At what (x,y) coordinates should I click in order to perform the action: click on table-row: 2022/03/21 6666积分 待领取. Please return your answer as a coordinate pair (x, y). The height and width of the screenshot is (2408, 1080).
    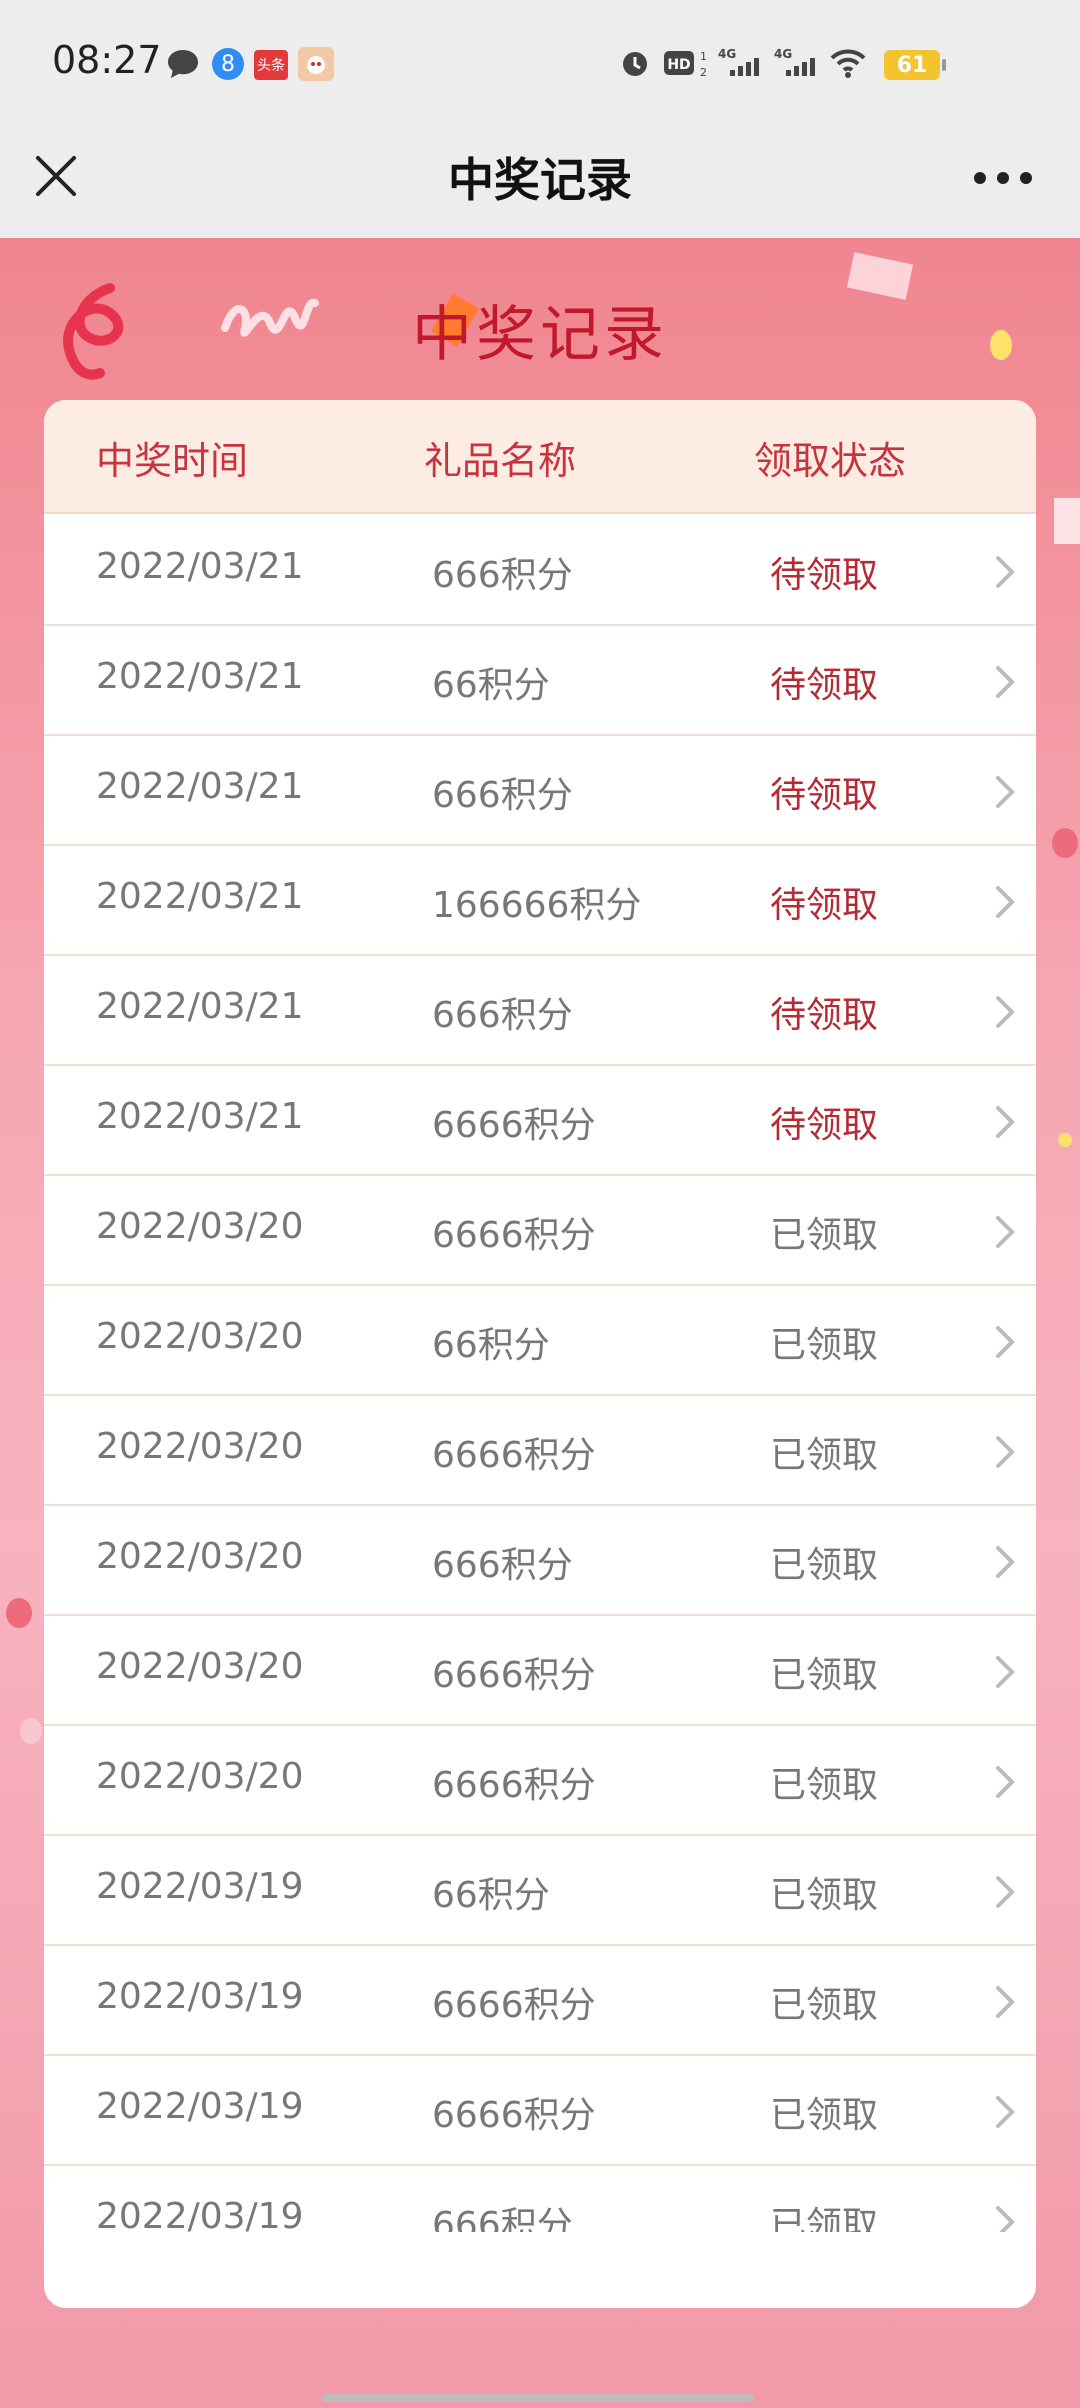
    Looking at the image, I should click on (540, 1121).